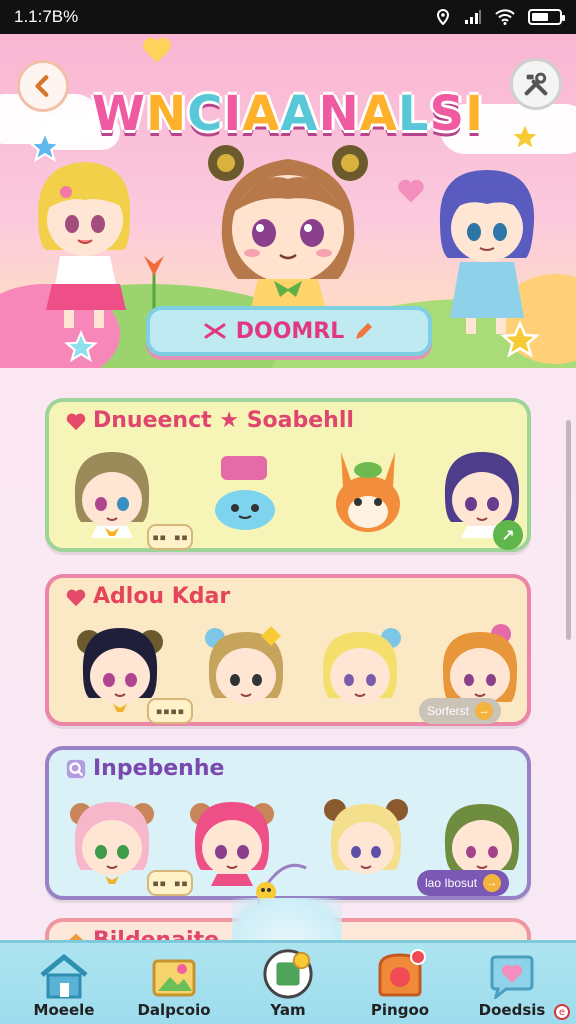  I want to click on heart-chat-icon, so click(512, 977).